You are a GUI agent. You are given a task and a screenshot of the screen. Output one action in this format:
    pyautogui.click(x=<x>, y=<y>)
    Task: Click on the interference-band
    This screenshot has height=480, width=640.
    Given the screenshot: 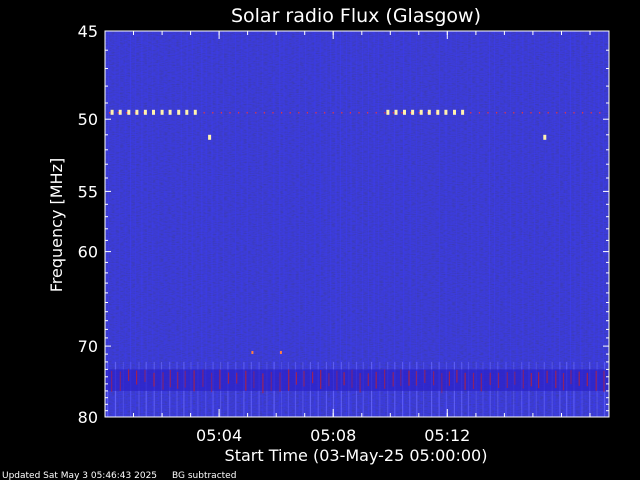 What is the action you would take?
    pyautogui.click(x=357, y=381)
    